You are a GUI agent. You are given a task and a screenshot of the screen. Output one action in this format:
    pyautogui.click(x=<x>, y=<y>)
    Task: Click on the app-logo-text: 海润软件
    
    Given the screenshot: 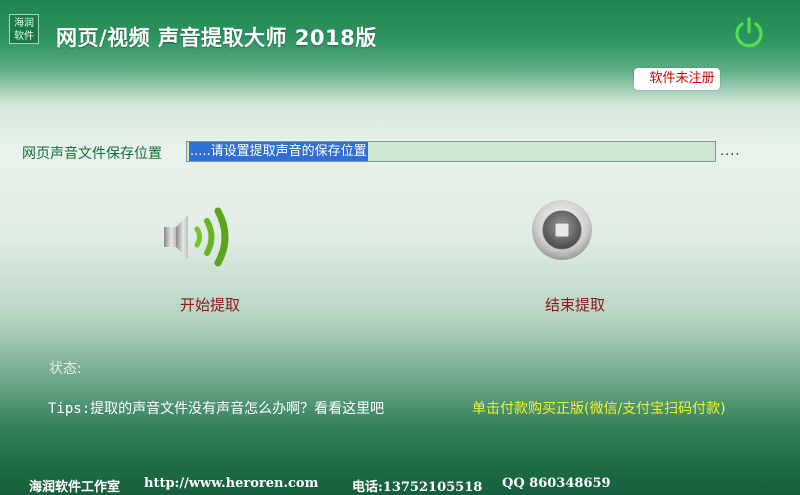 What is the action you would take?
    pyautogui.click(x=24, y=30)
    